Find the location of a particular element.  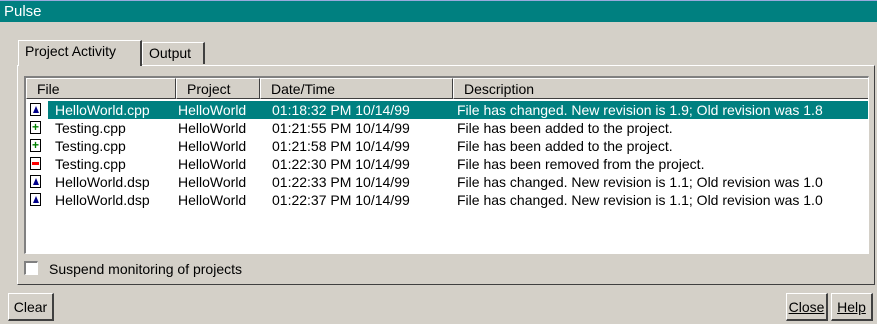

datetime-cell: 01:21:58 PM 10/14/99 is located at coordinates (341, 146).